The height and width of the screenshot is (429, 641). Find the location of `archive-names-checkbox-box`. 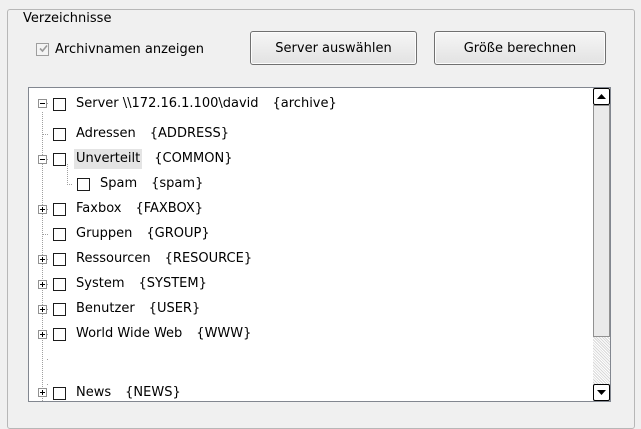

archive-names-checkbox-box is located at coordinates (42, 49).